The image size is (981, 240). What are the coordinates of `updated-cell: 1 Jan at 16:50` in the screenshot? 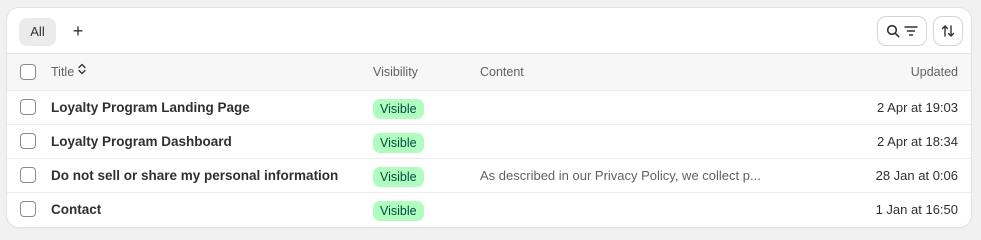 It's located at (916, 209).